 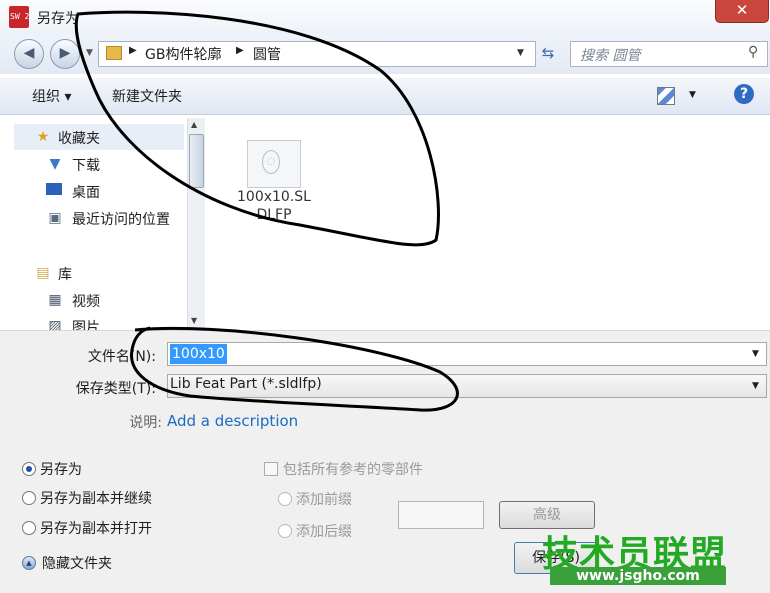 I want to click on file-name: 100x10.SL DLFP, so click(x=274, y=206).